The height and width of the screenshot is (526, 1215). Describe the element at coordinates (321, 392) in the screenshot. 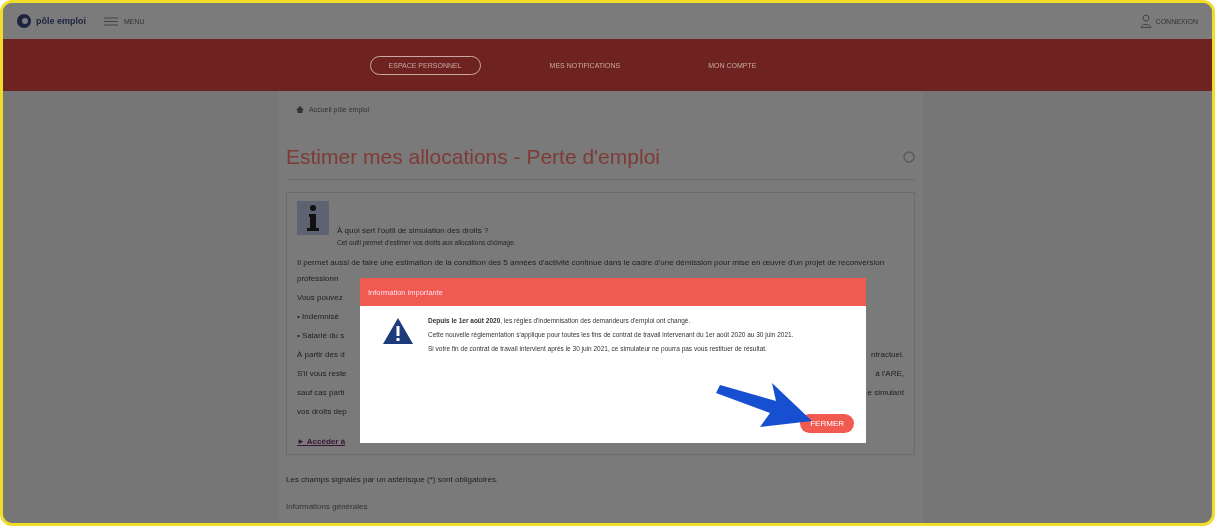

I see `paragraph-fragment: sauf cas parti` at that location.